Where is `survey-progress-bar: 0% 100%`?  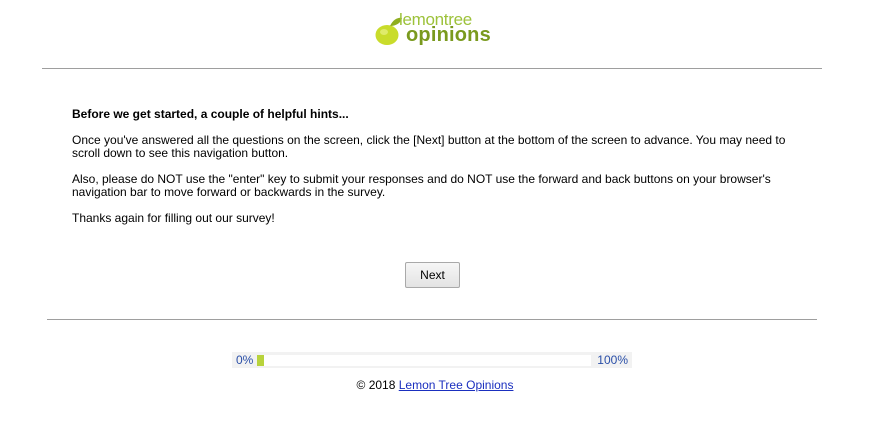 survey-progress-bar: 0% 100% is located at coordinates (432, 360).